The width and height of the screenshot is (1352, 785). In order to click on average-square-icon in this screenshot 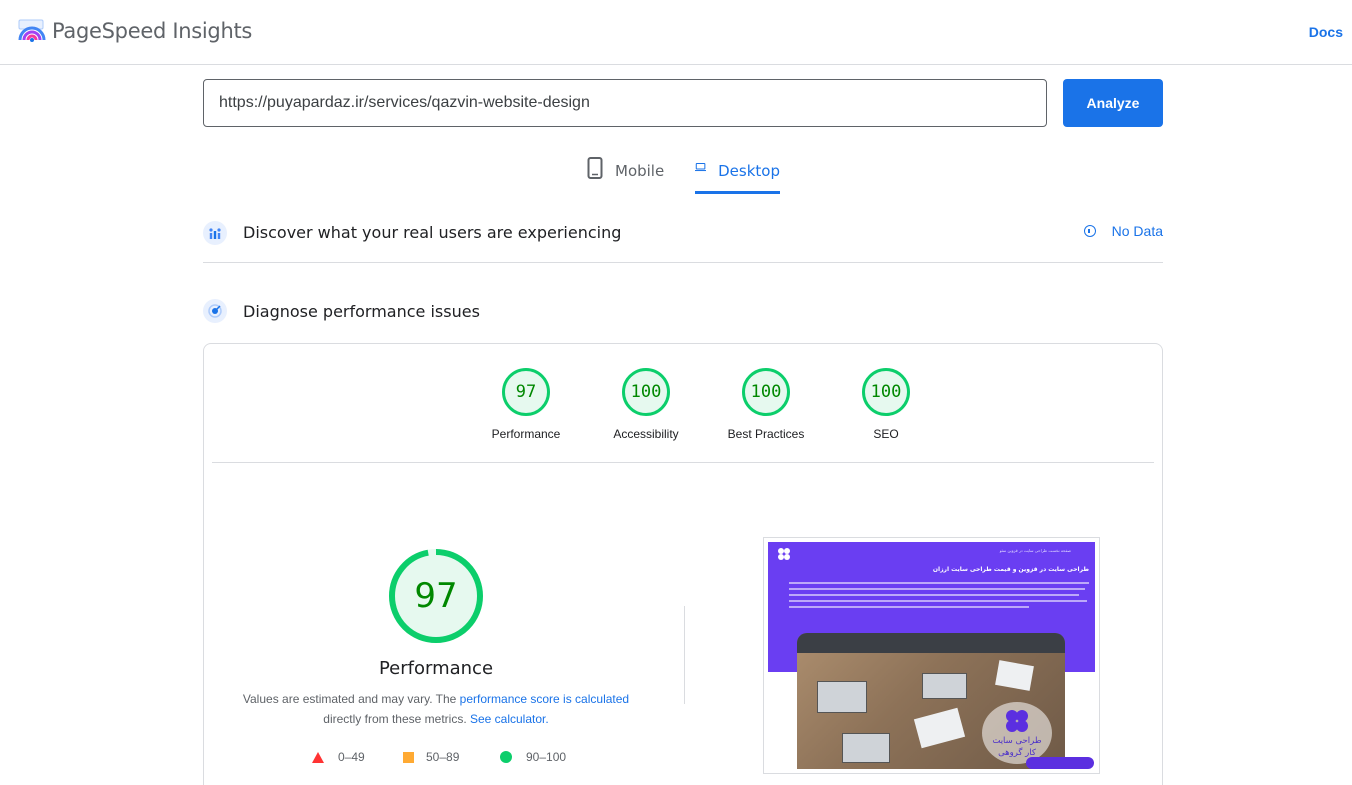, I will do `click(408, 757)`.